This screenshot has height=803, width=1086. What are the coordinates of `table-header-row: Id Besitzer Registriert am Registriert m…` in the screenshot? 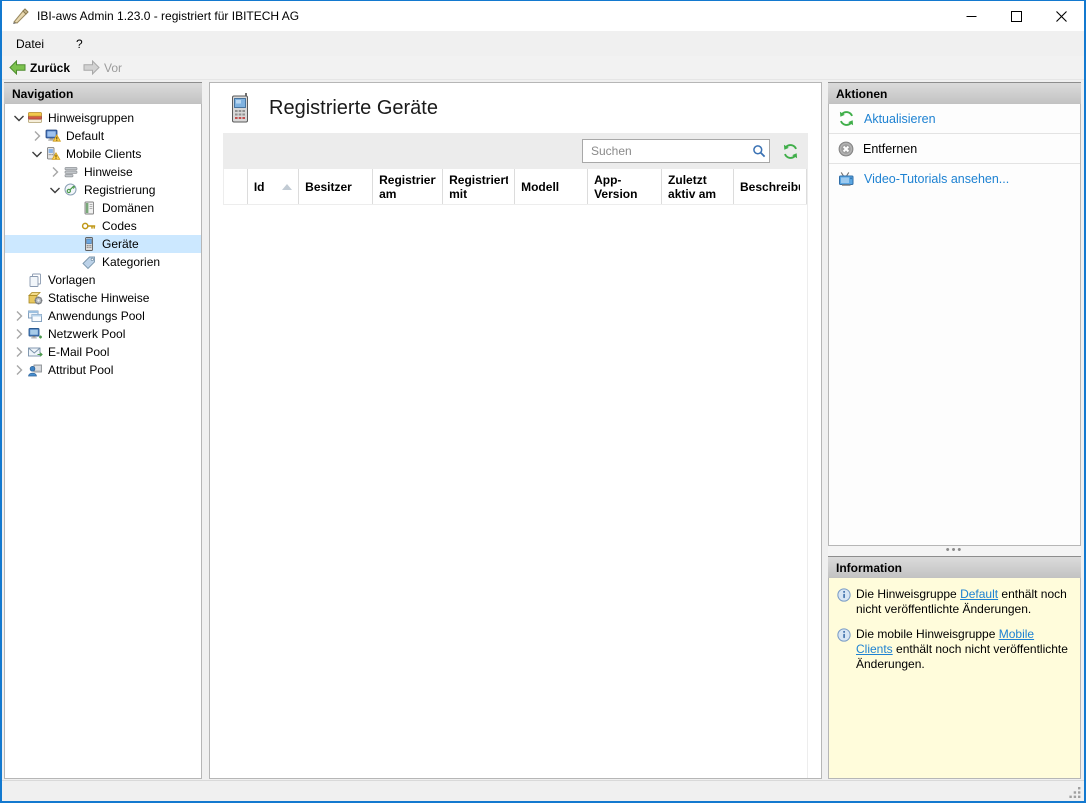 It's located at (515, 187).